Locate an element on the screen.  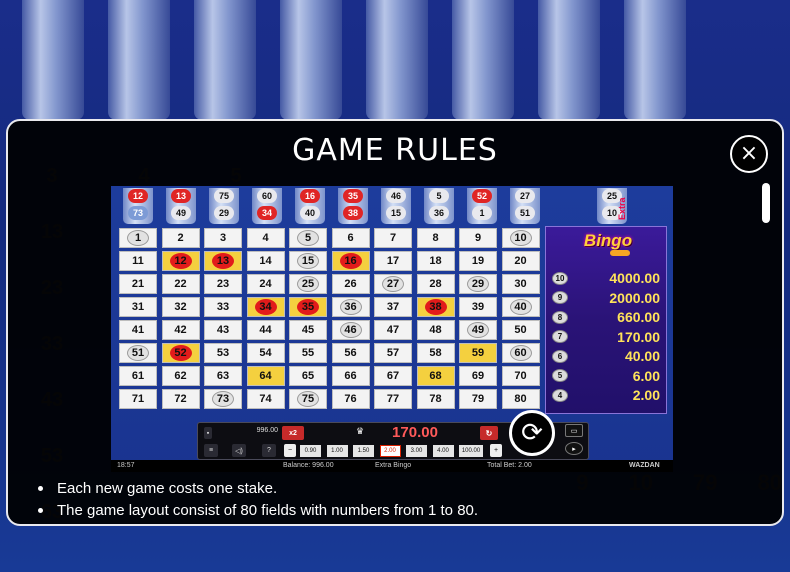
board-cell: 63 is located at coordinates (223, 376).